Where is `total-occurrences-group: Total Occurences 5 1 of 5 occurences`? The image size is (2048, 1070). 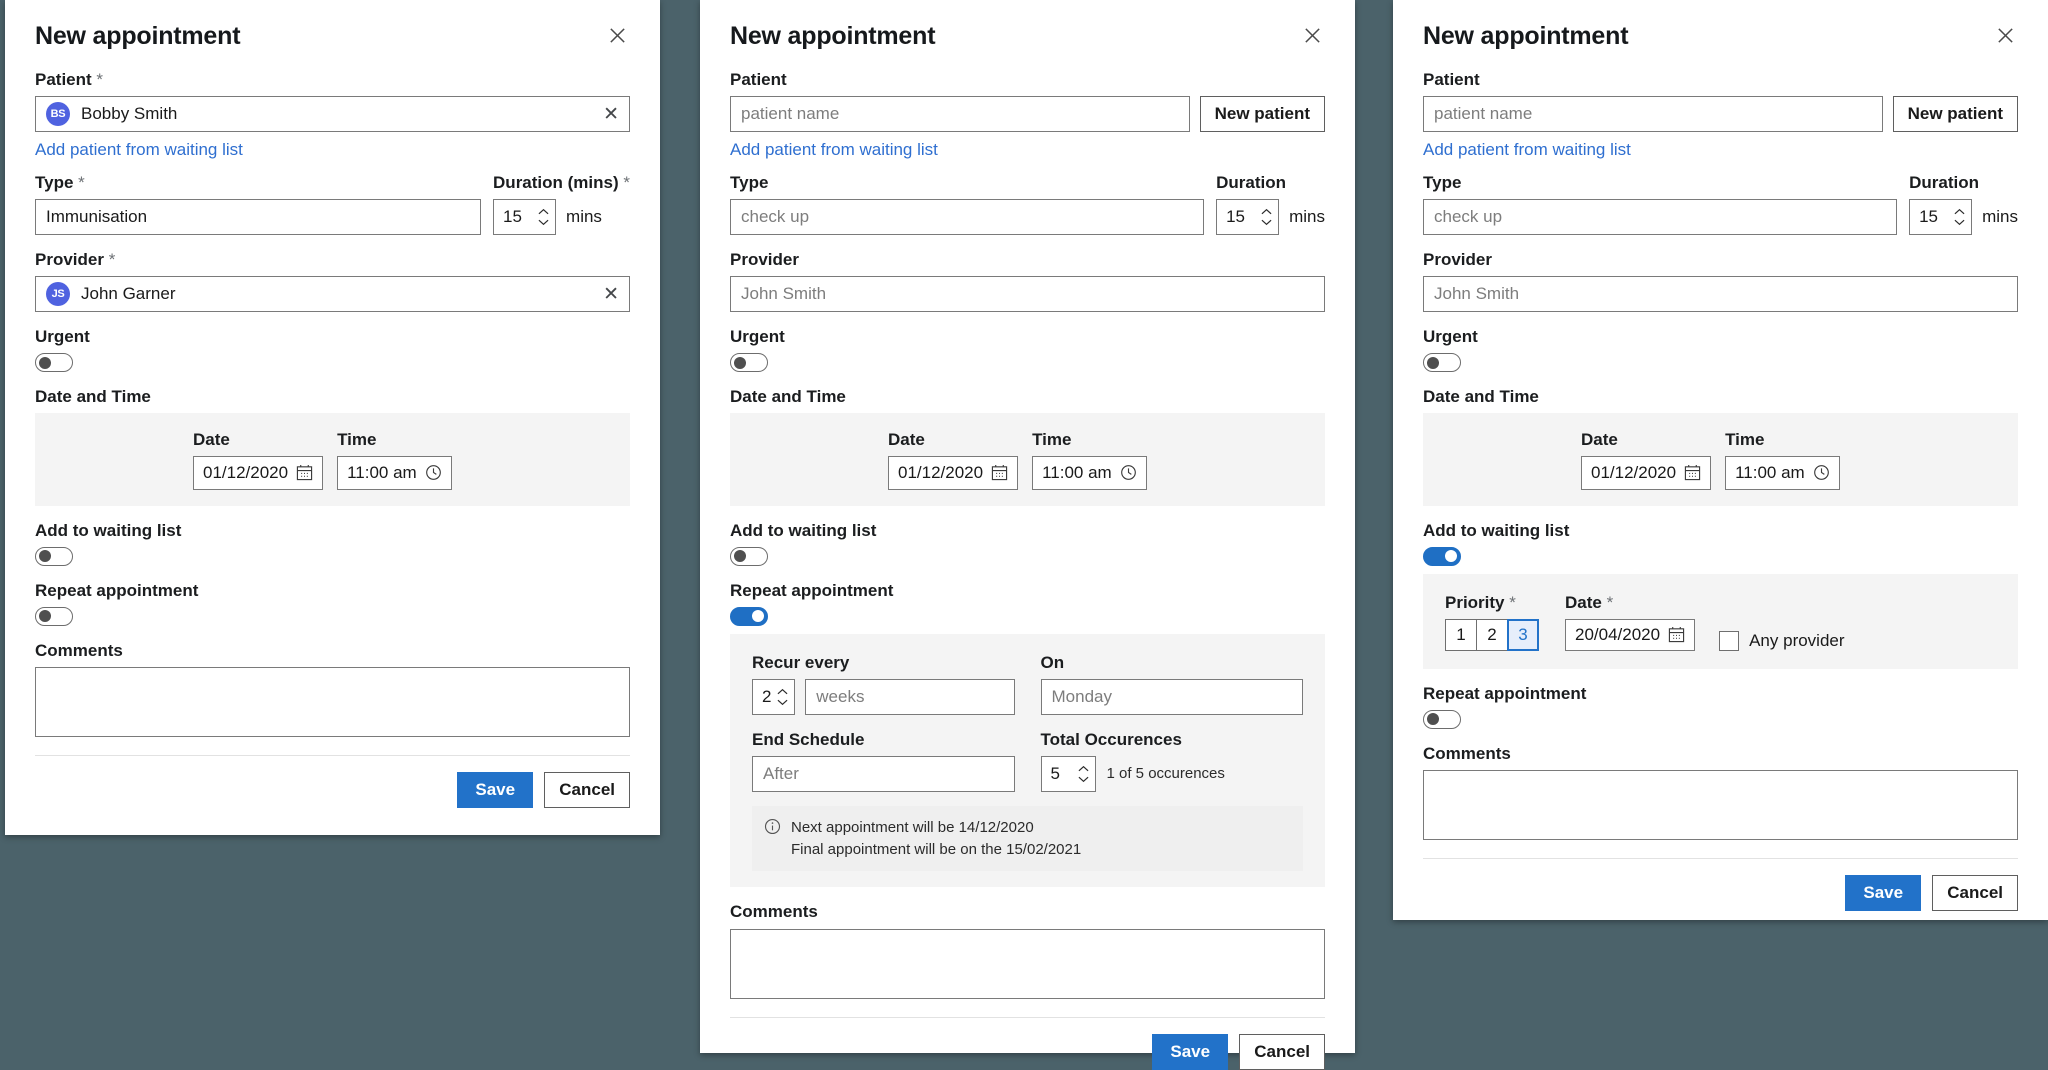 total-occurrences-group: Total Occurences 5 1 of 5 occurences is located at coordinates (1172, 760).